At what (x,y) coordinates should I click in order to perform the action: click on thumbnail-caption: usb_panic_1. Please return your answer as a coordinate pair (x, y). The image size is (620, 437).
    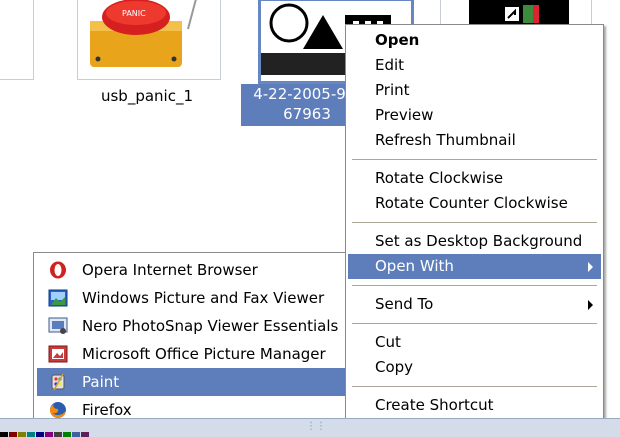
    Looking at the image, I should click on (147, 96).